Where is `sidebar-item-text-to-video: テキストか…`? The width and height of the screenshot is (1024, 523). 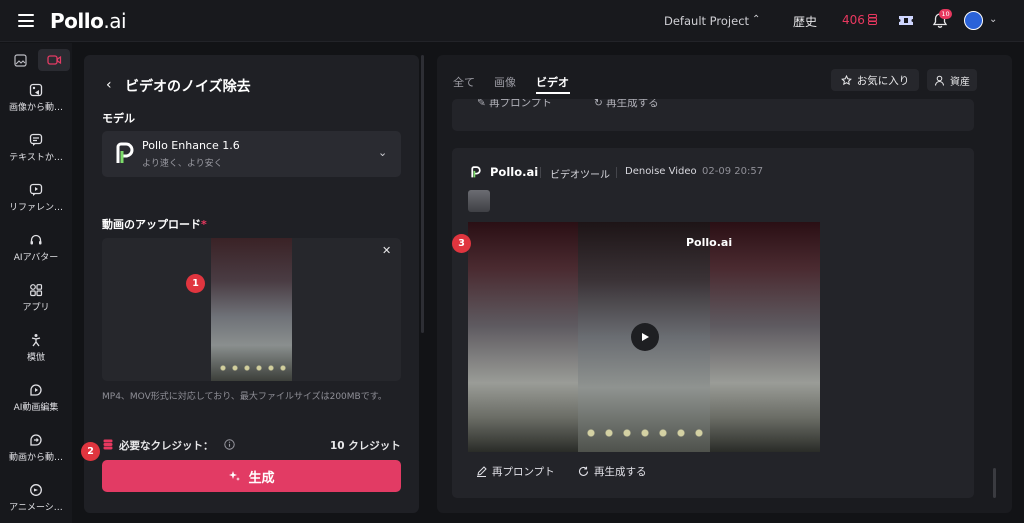
sidebar-item-text-to-video: テキストか… is located at coordinates (36, 148).